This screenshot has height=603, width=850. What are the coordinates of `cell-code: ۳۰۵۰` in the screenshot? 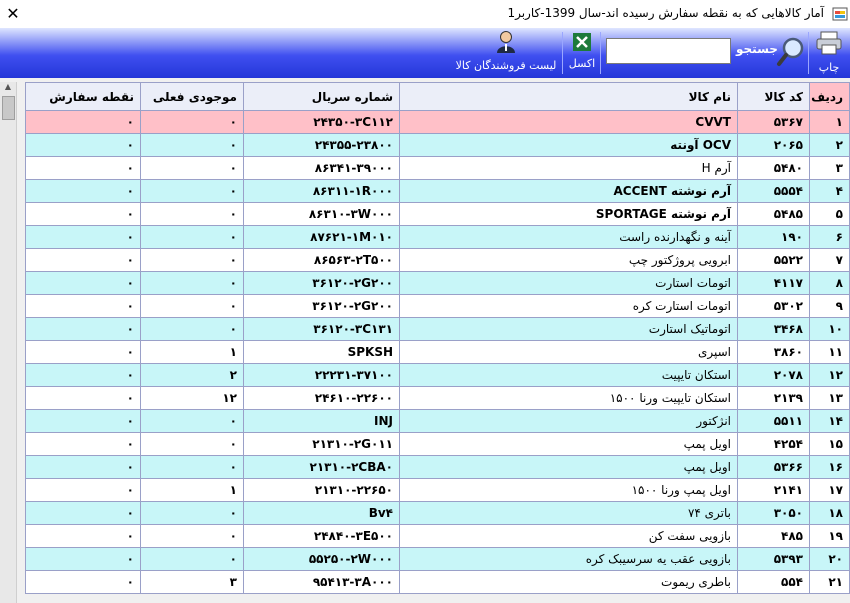 It's located at (773, 513).